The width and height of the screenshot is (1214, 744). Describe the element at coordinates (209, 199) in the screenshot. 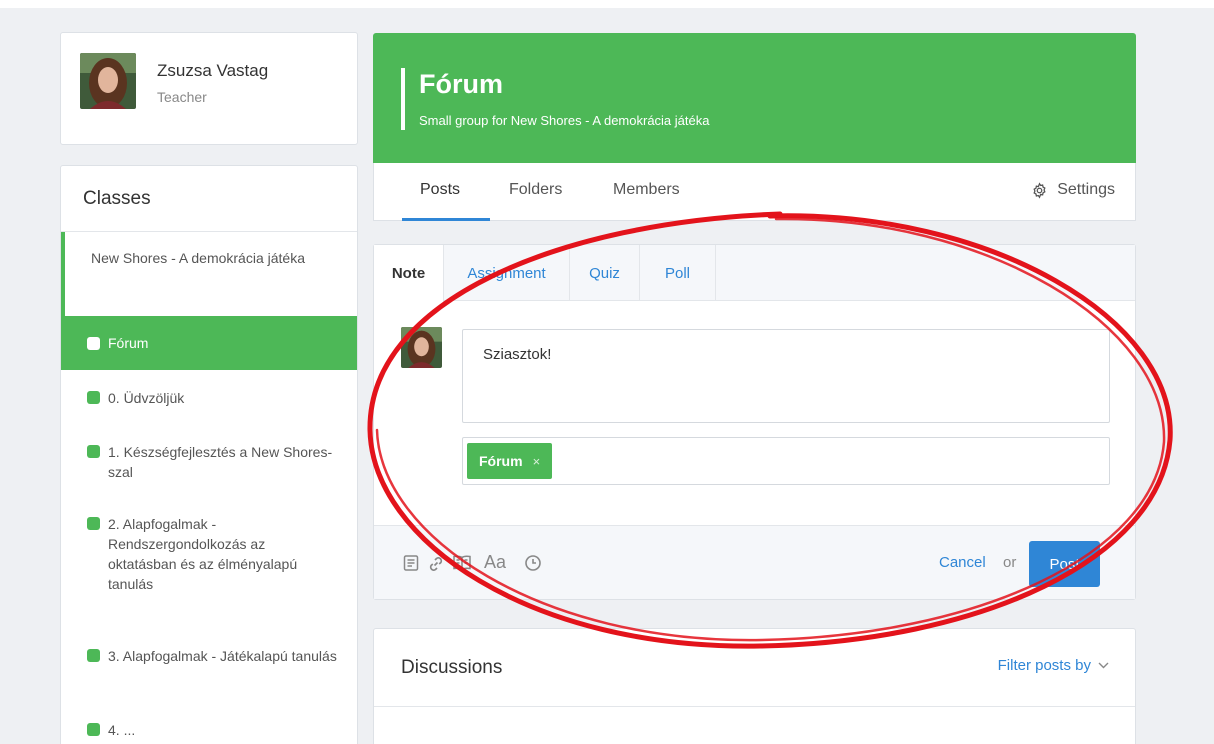

I see `classes-title: Classes` at that location.